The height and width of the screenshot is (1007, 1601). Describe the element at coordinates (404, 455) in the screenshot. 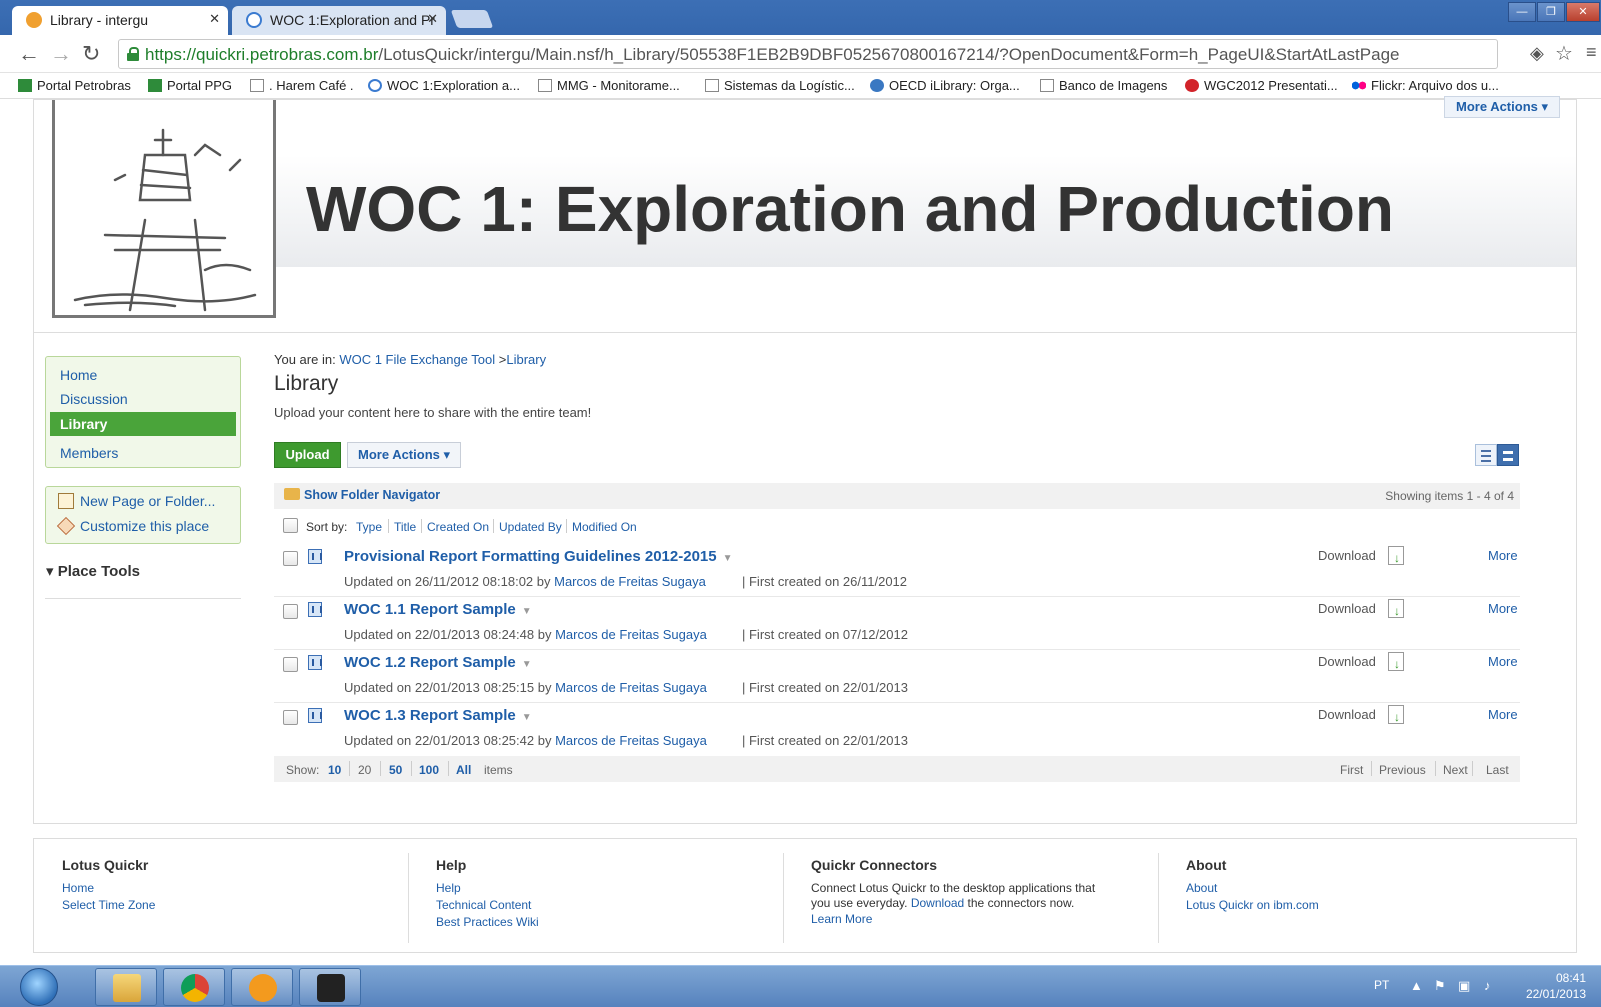

I see `more-actions-button: More Actions ▾` at that location.